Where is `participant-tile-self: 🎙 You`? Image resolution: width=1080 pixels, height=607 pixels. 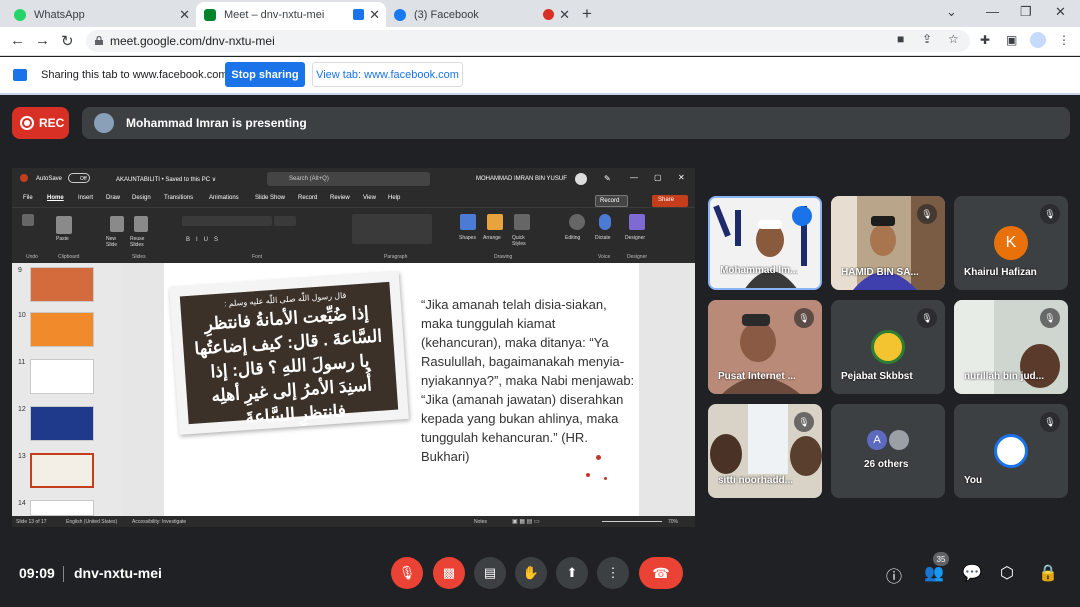
participant-tile-self: 🎙 You is located at coordinates (1011, 451).